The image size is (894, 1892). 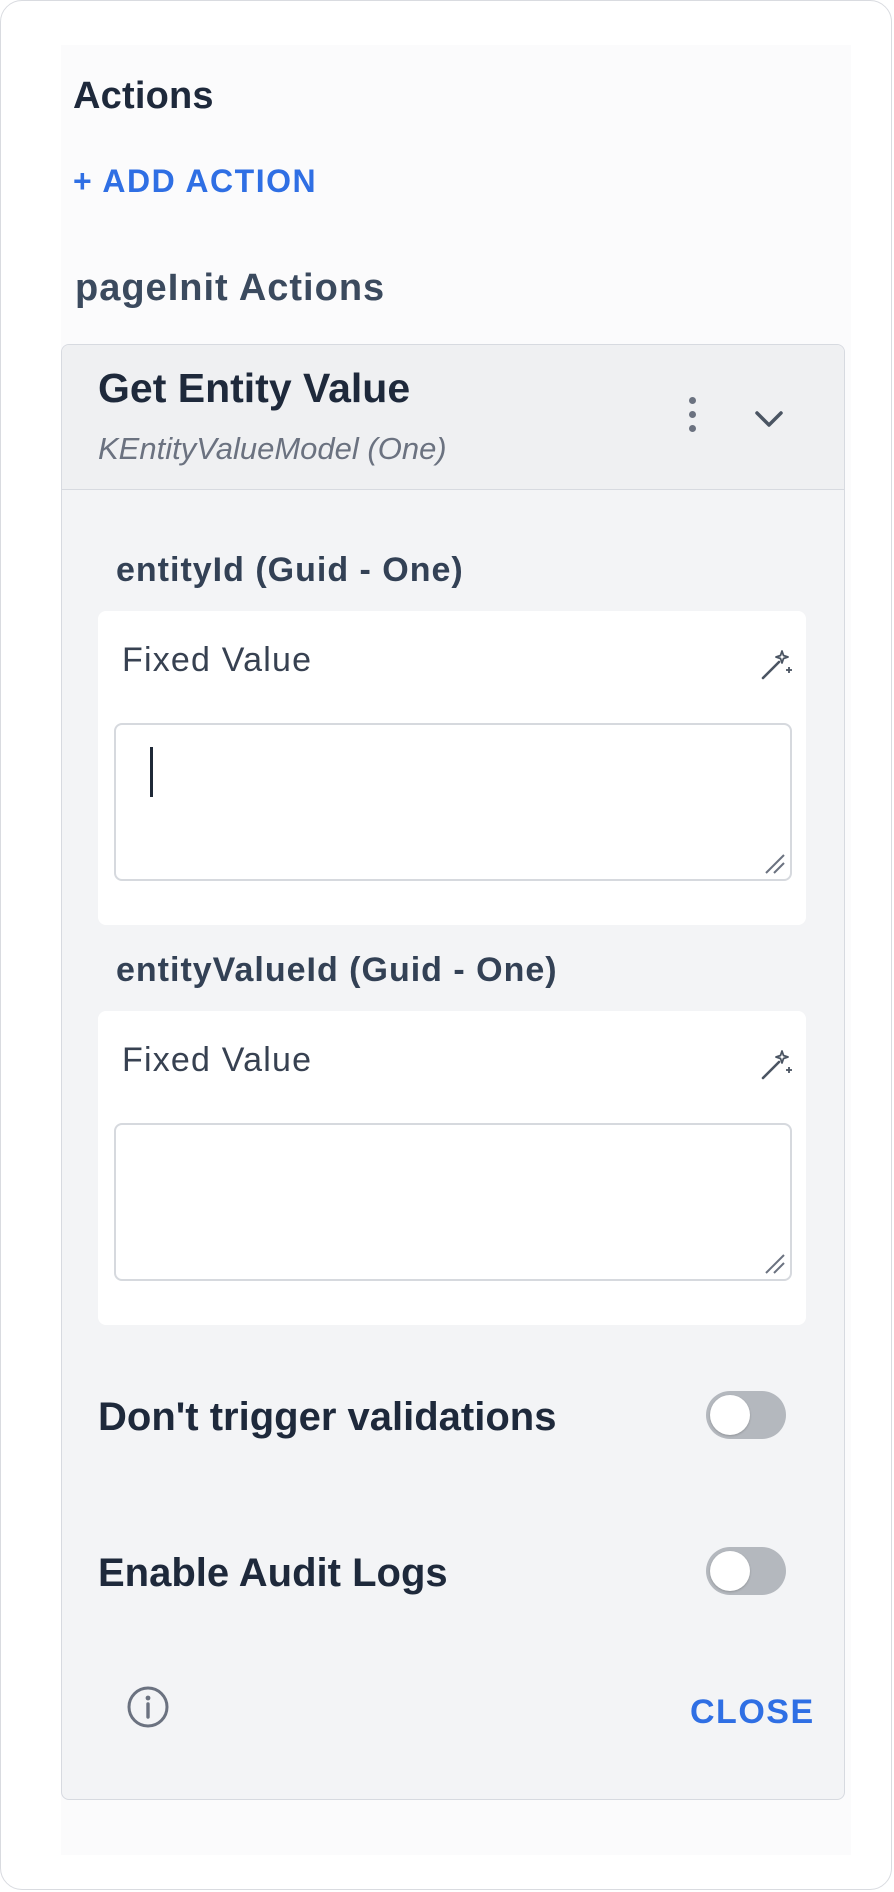 I want to click on entity-value-id-textarea, so click(x=453, y=1202).